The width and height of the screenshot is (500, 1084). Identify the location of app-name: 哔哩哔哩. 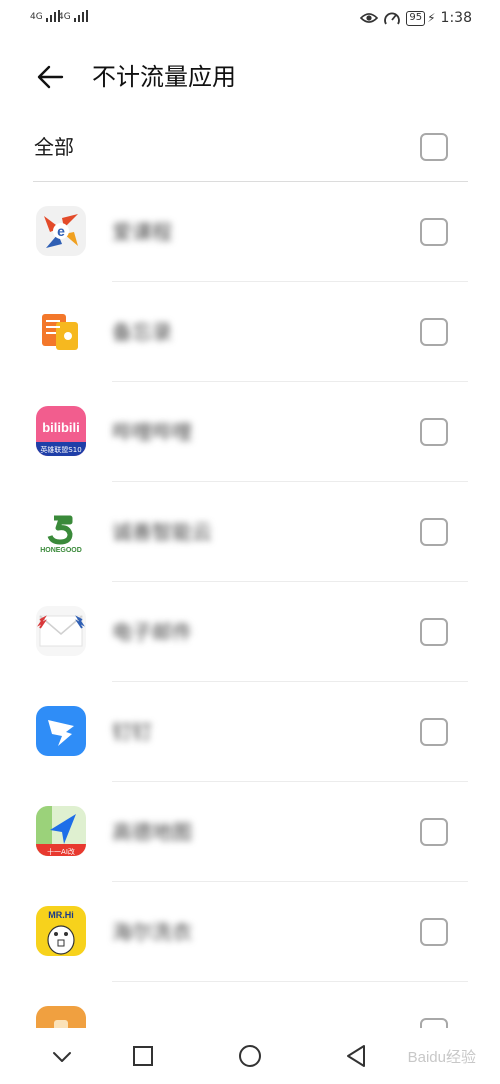
(152, 432).